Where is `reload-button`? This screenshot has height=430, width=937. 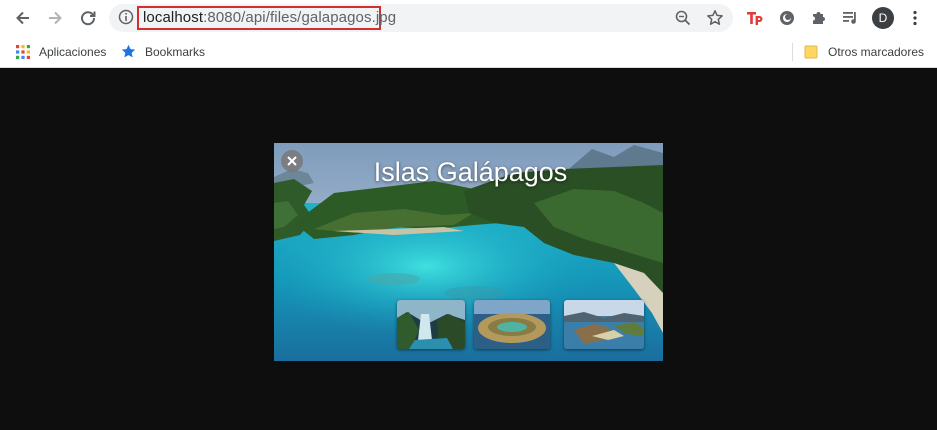
reload-button is located at coordinates (88, 18).